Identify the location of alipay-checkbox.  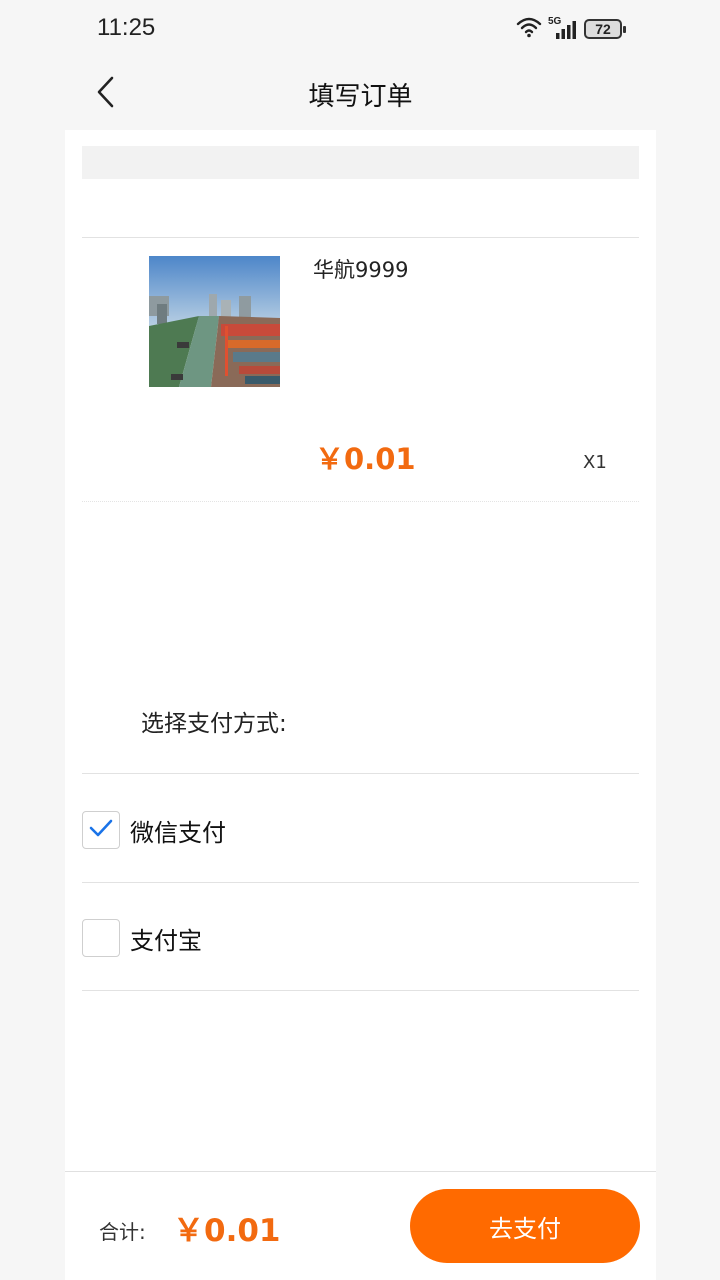
(101, 938).